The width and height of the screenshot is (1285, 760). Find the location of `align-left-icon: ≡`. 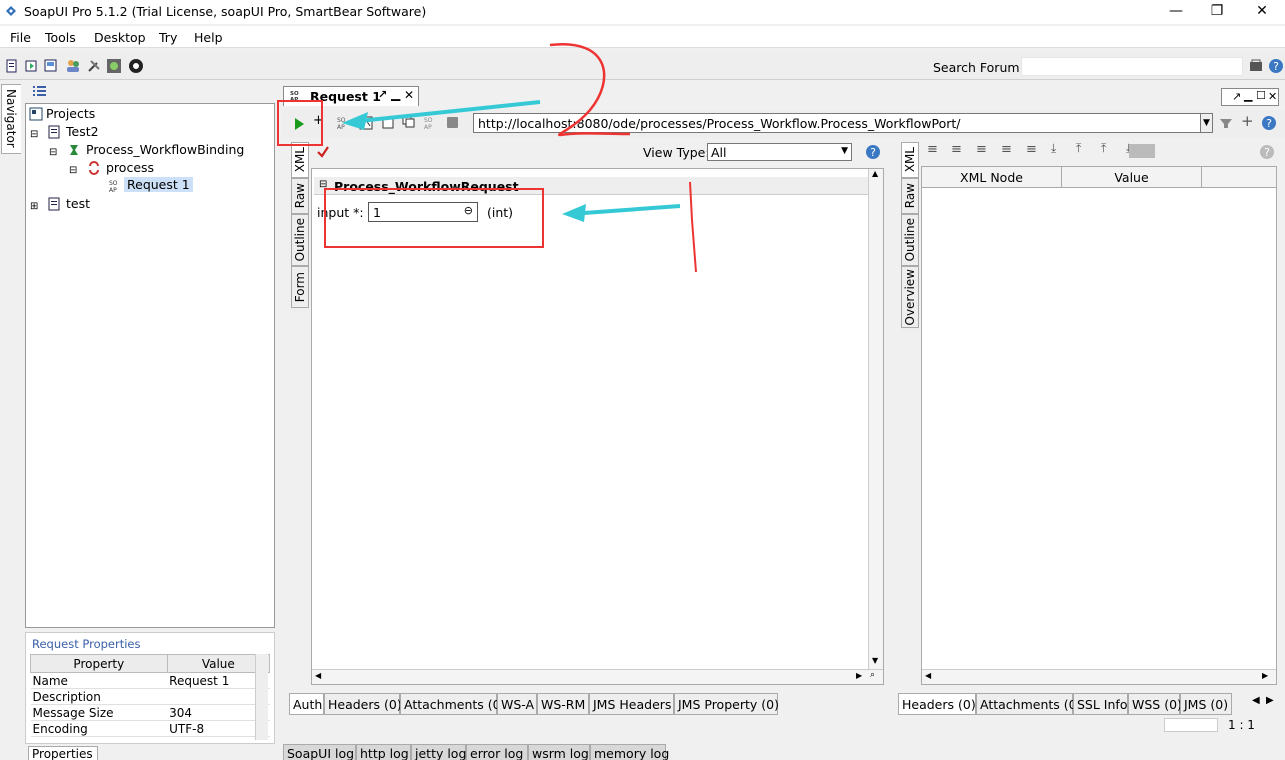

align-left-icon: ≡ is located at coordinates (932, 149).